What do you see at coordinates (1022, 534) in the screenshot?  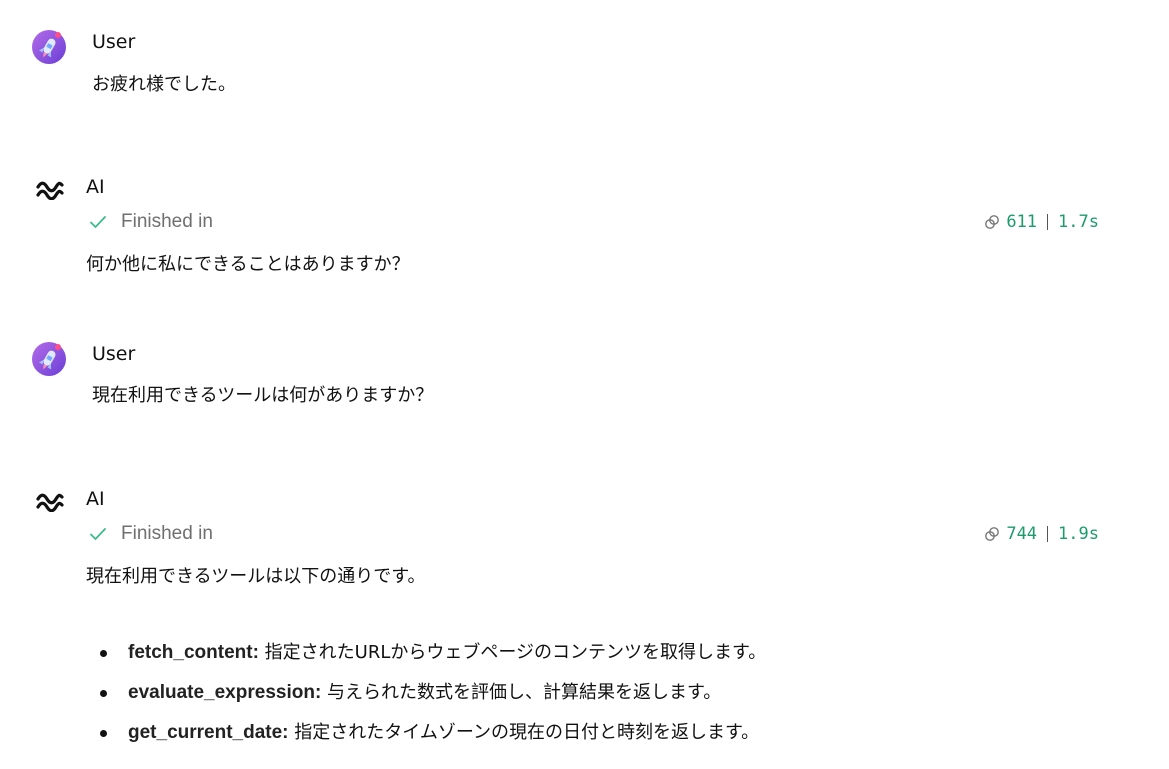 I see `token-count: 744` at bounding box center [1022, 534].